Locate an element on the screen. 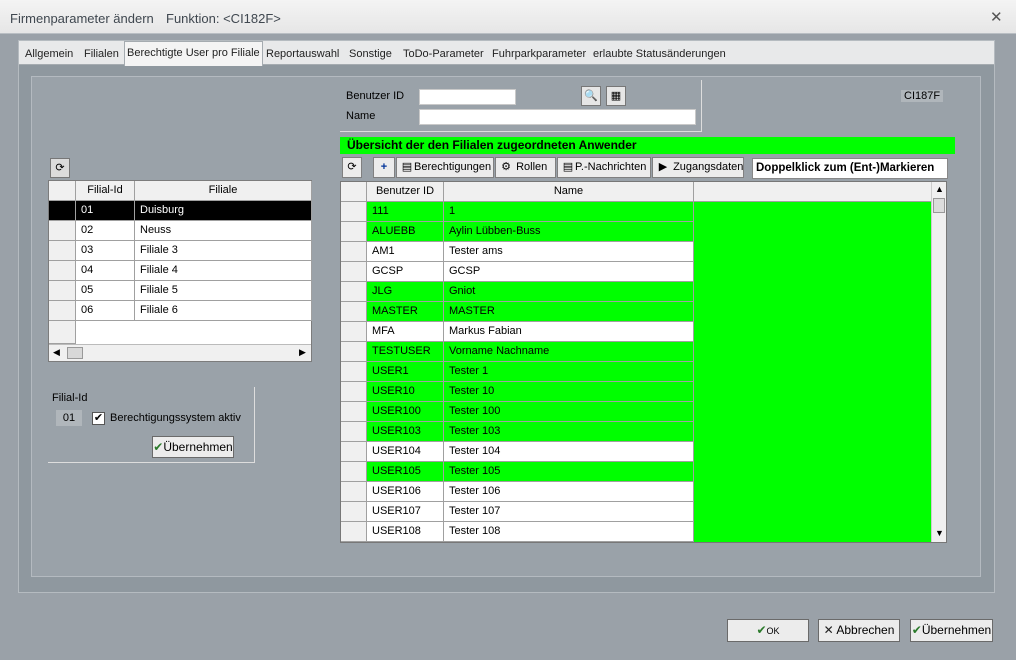 This screenshot has height=660, width=1016. user-name-cell: 1 is located at coordinates (569, 212).